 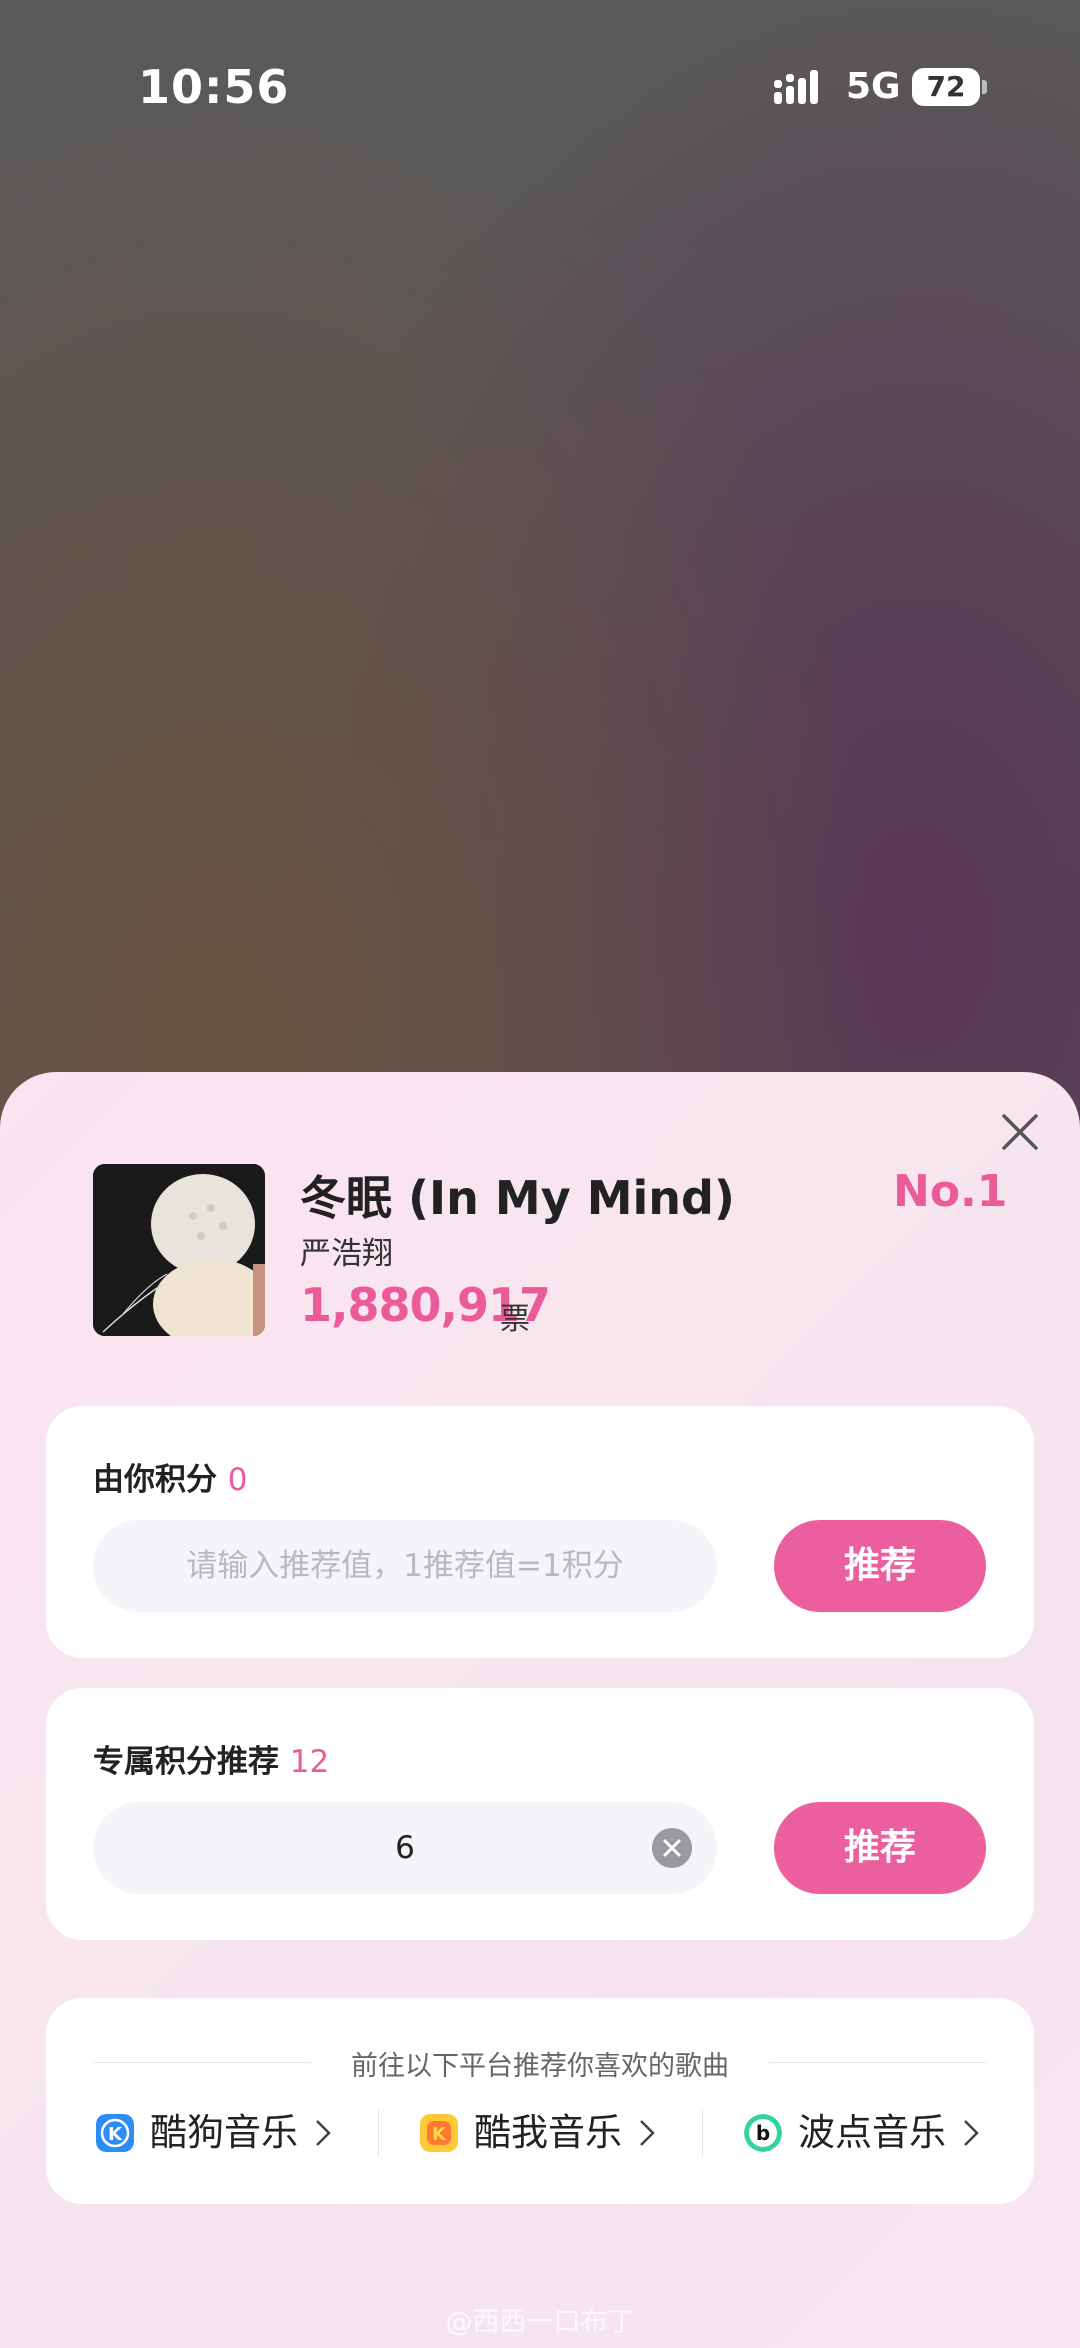 I want to click on exclusive-value-input: 6, so click(x=405, y=1848).